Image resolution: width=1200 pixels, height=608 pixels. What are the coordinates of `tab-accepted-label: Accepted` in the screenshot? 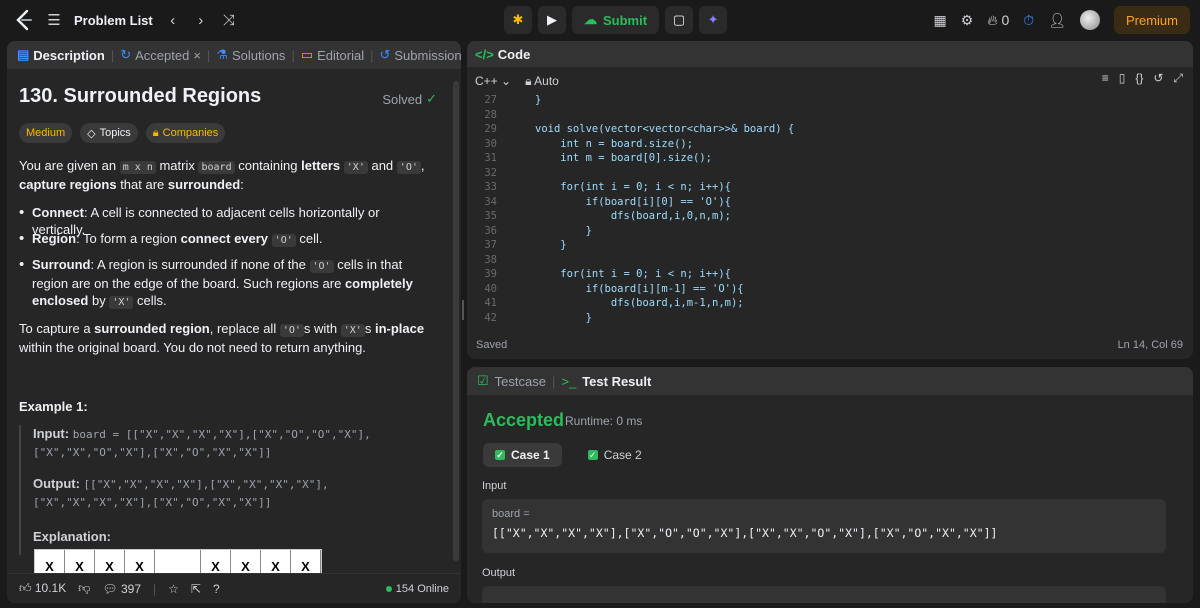 It's located at (162, 55).